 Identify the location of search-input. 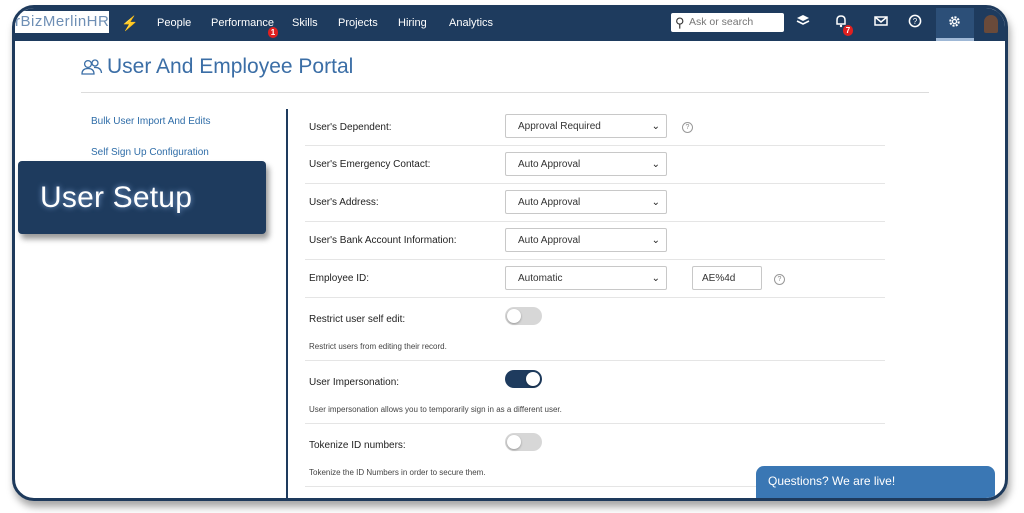
(734, 22).